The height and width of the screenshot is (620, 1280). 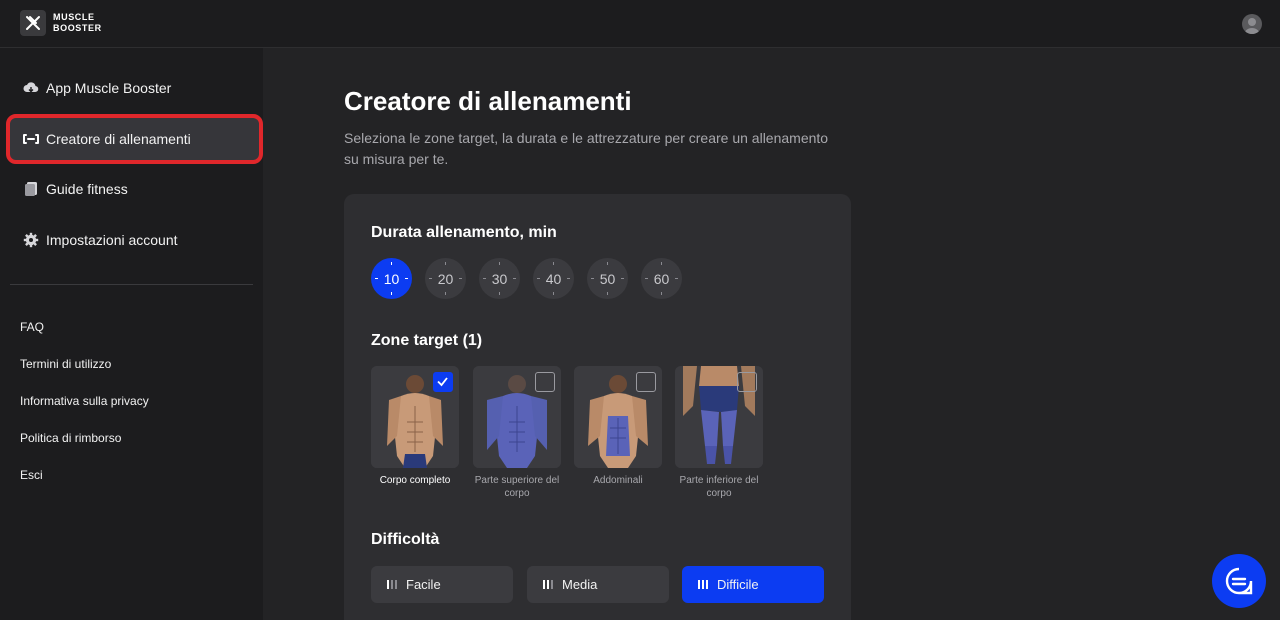 I want to click on difficulty-easy-button: Facile, so click(x=442, y=584).